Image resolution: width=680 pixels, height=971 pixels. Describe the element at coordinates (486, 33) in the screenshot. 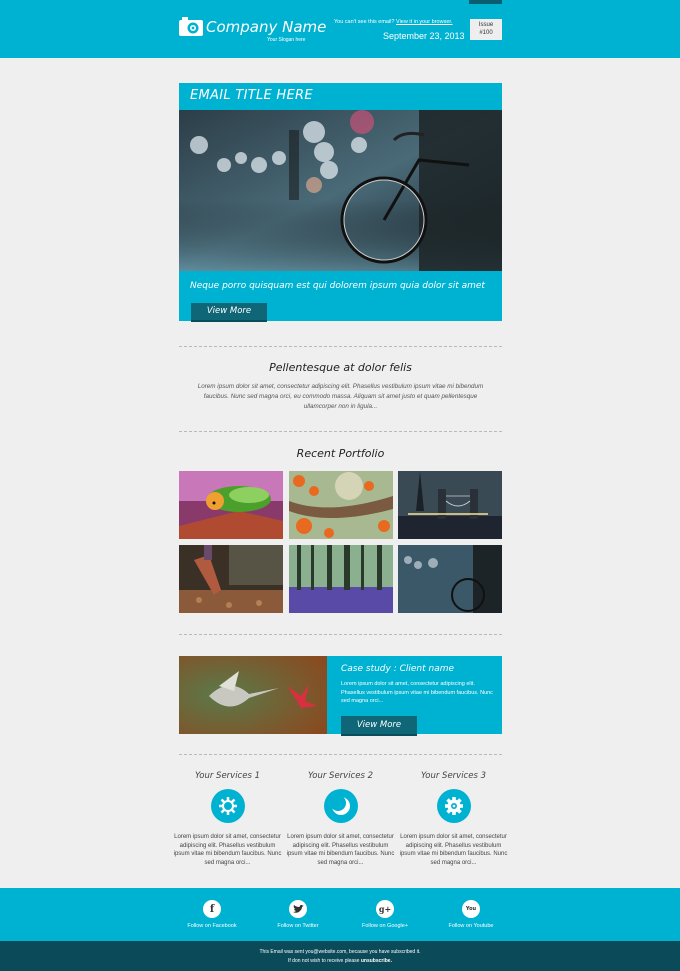

I see `issue-number: #100` at that location.